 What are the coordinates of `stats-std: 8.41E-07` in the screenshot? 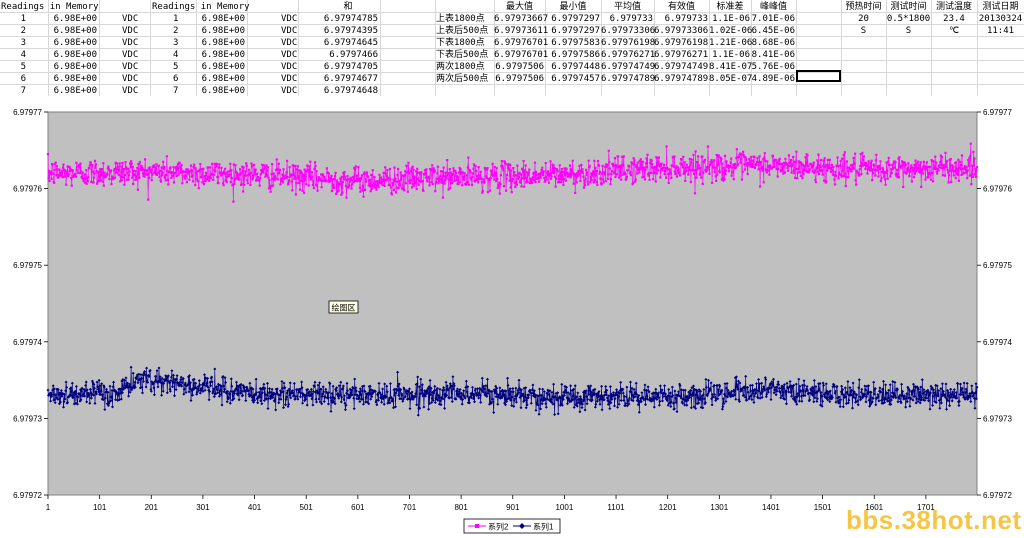 It's located at (731, 67).